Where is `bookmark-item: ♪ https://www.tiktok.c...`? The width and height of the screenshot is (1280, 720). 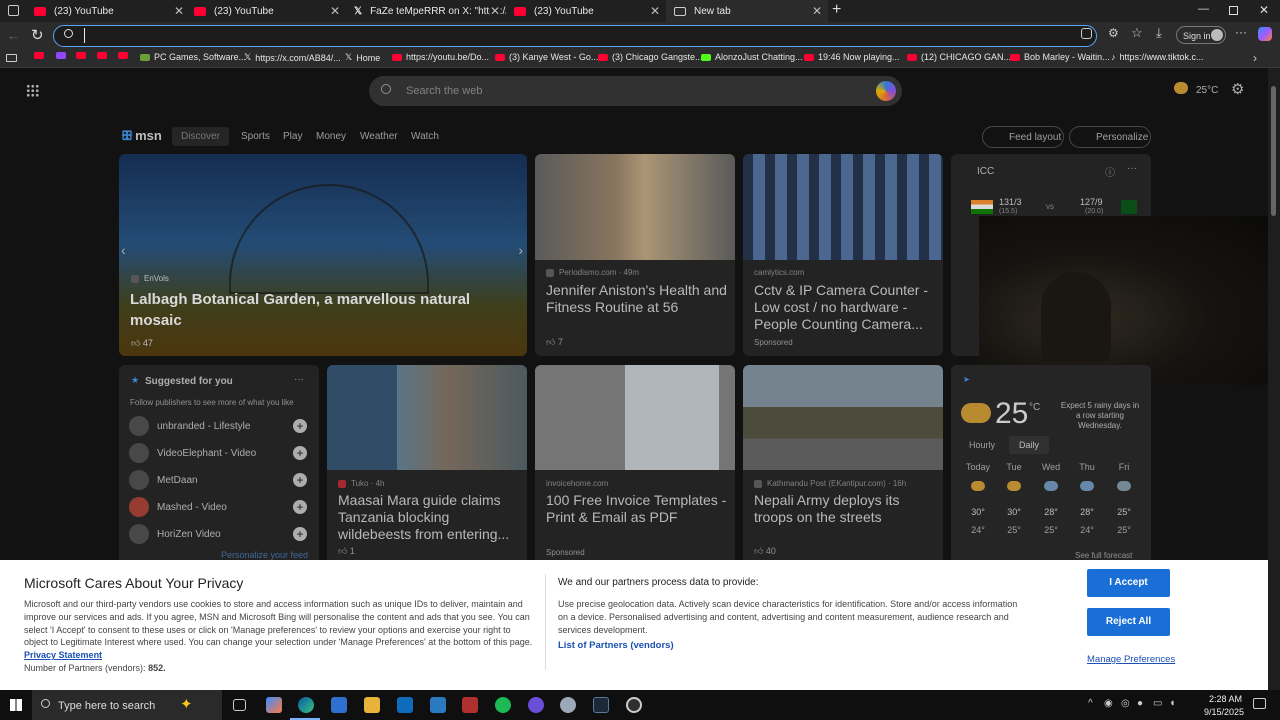 bookmark-item: ♪ https://www.tiktok.c... is located at coordinates (1157, 57).